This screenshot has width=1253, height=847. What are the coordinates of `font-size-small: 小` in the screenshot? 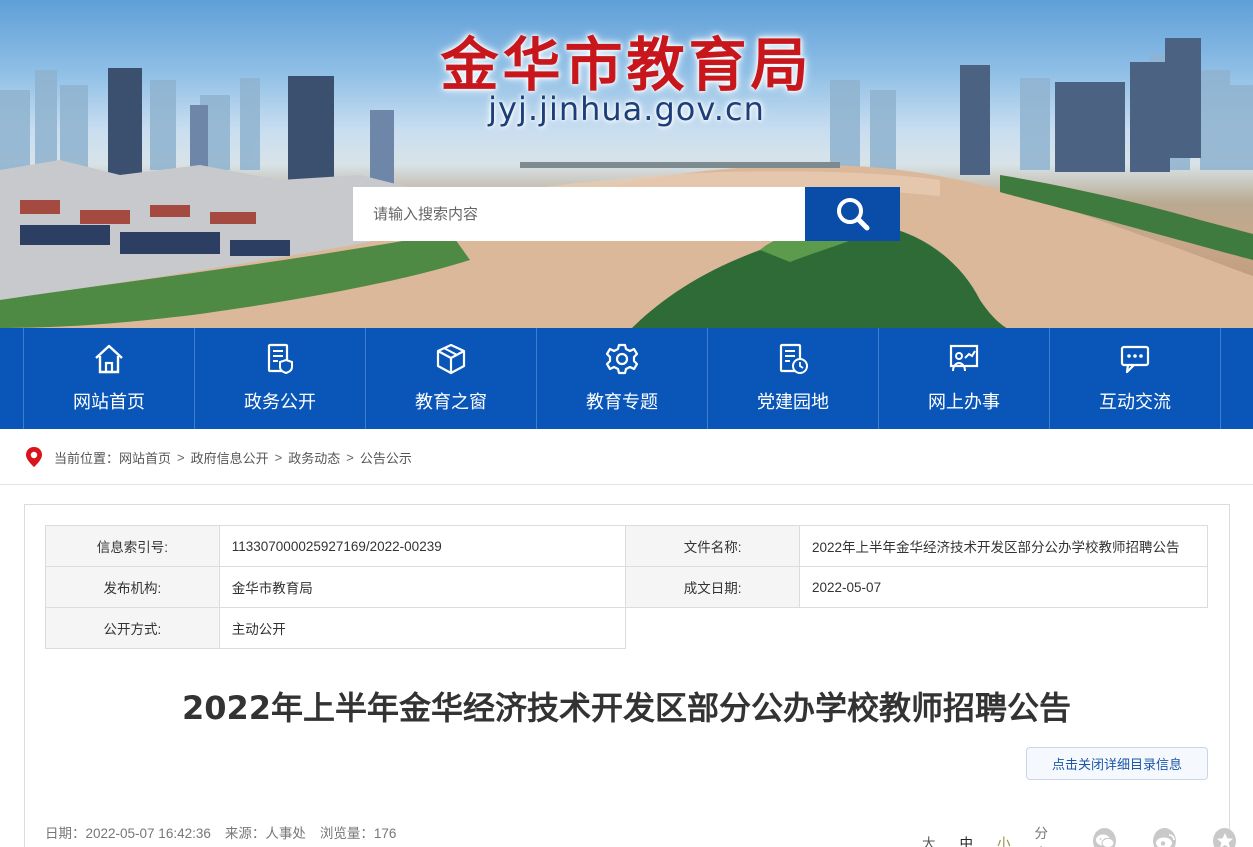 It's located at (1004, 839).